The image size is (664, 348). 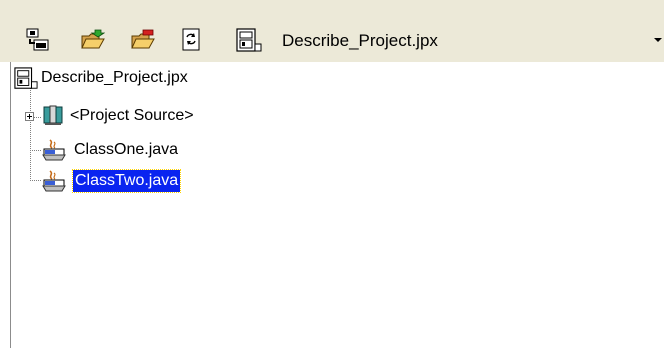 I want to click on remove-files-icon, so click(x=143, y=40).